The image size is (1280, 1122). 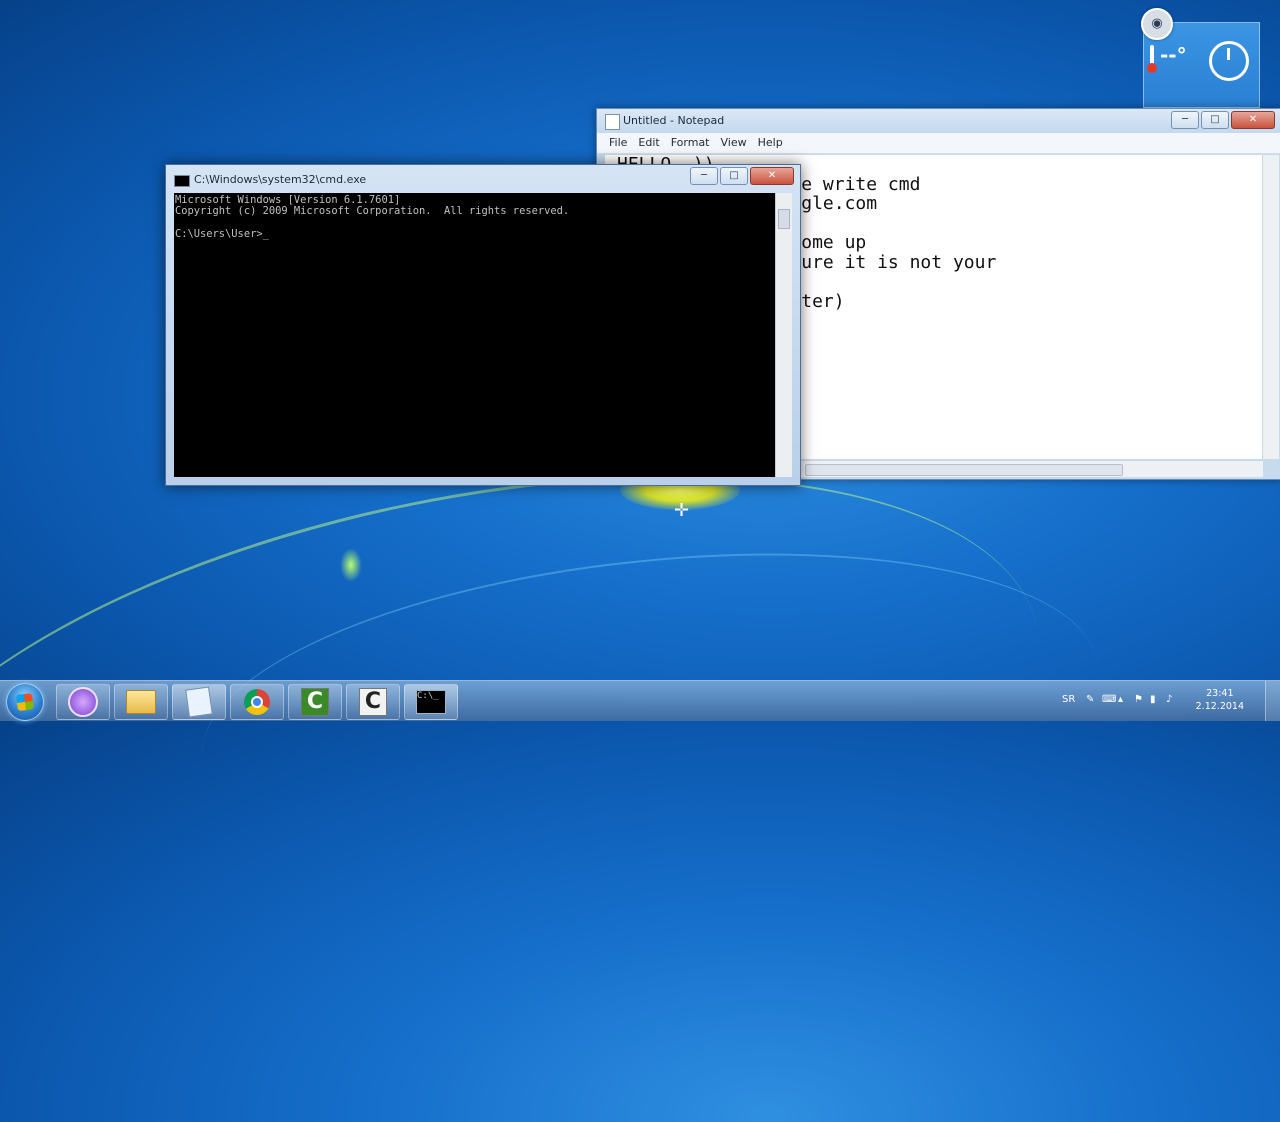 What do you see at coordinates (1173, 55) in the screenshot?
I see `temperature-text: --°` at bounding box center [1173, 55].